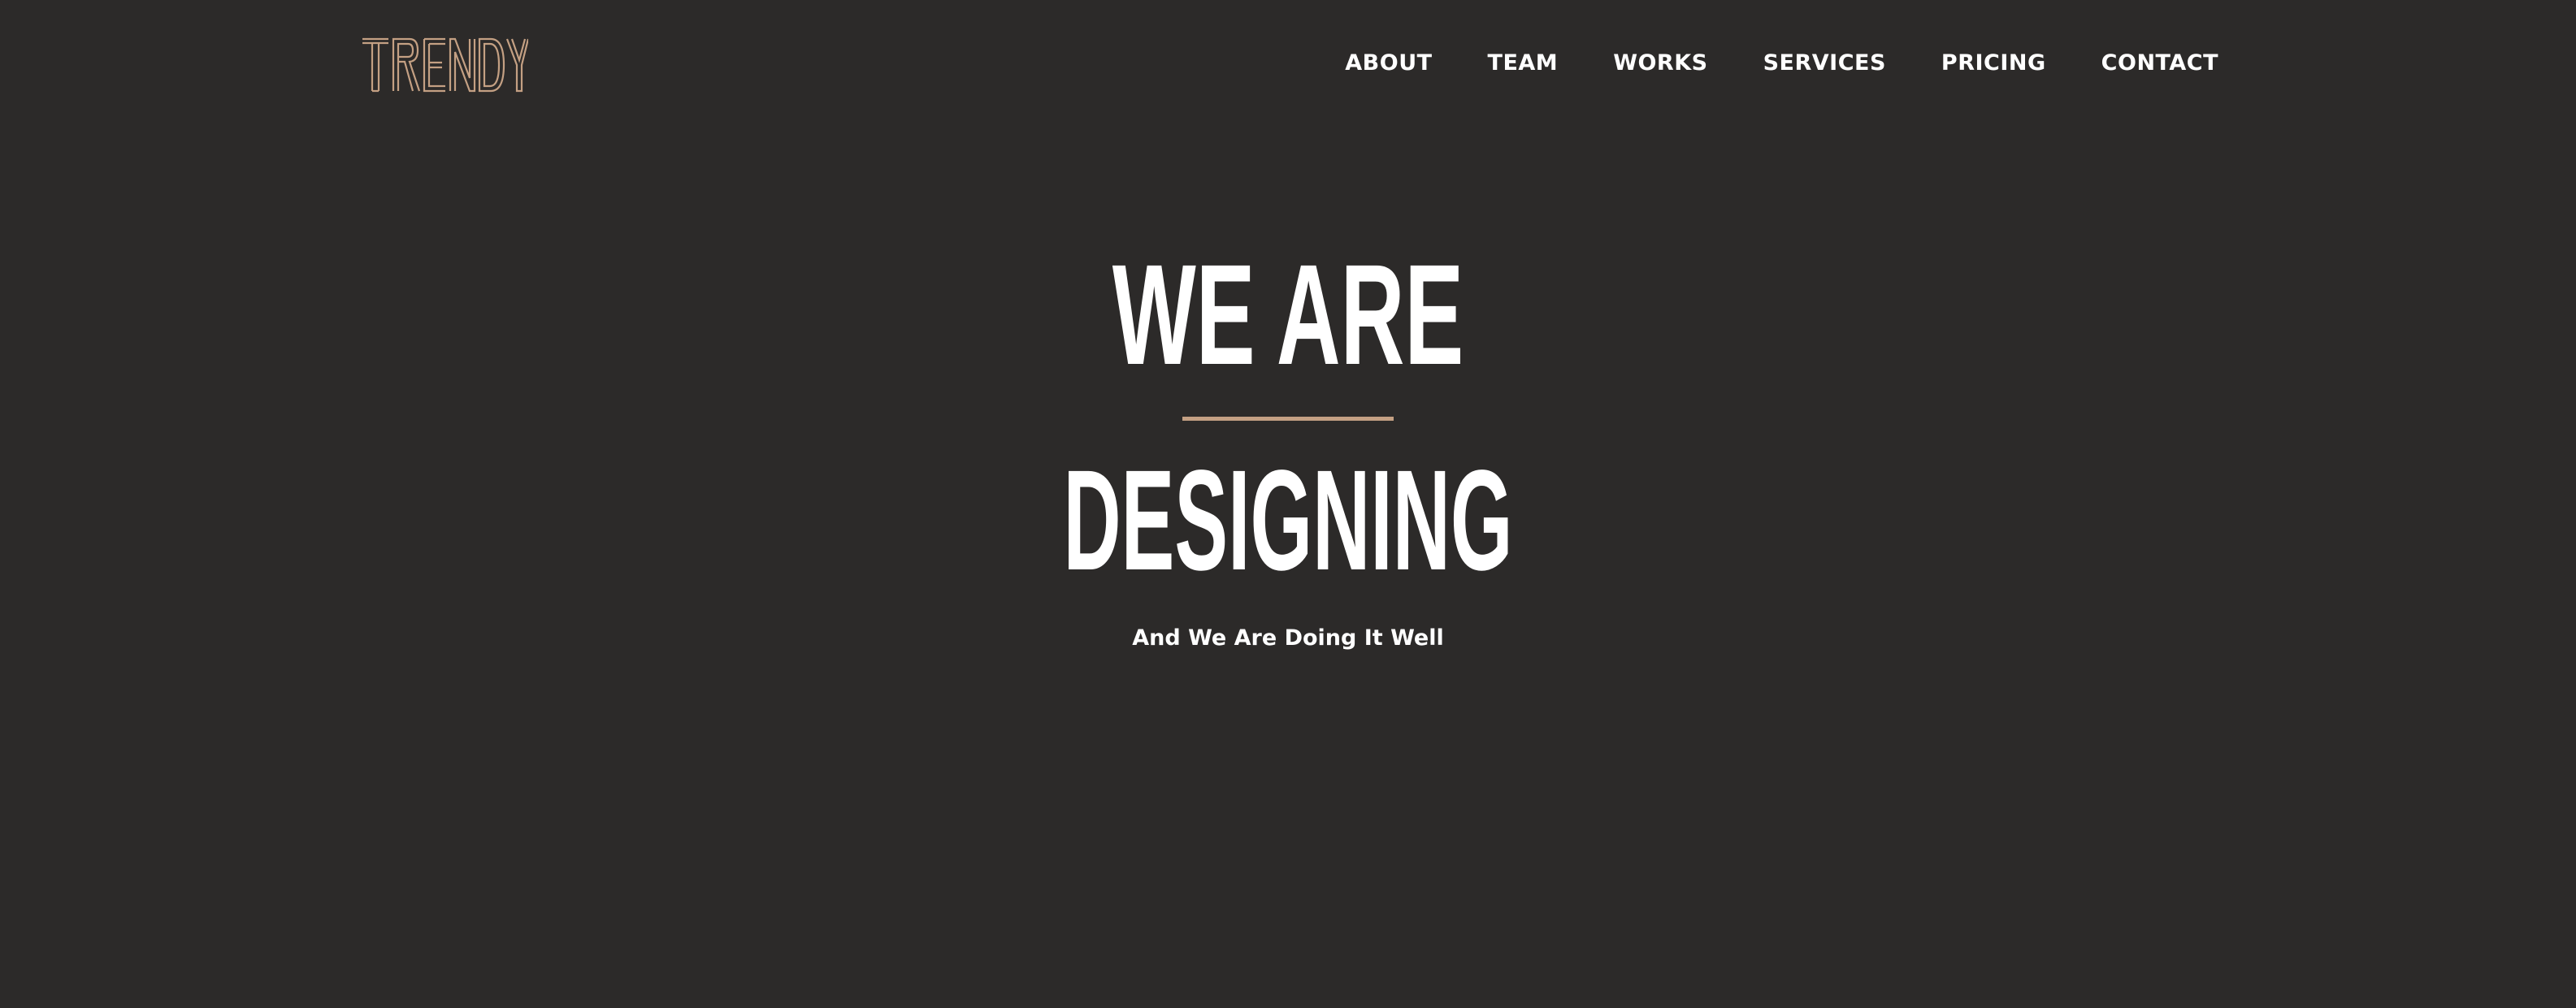 This screenshot has width=2576, height=1008. I want to click on hero-headline-top: WE ARE, so click(1288, 316).